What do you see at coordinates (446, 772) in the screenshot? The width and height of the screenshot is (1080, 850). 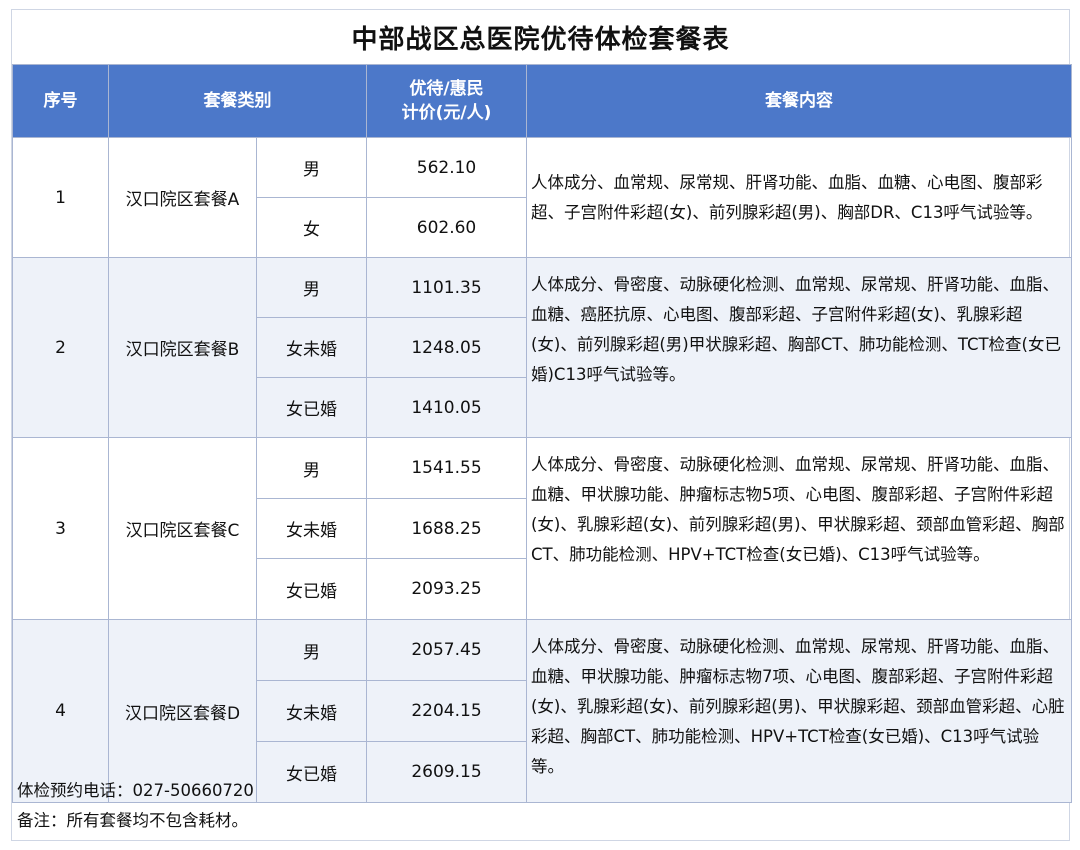 I see `price-cell: 2609.15` at bounding box center [446, 772].